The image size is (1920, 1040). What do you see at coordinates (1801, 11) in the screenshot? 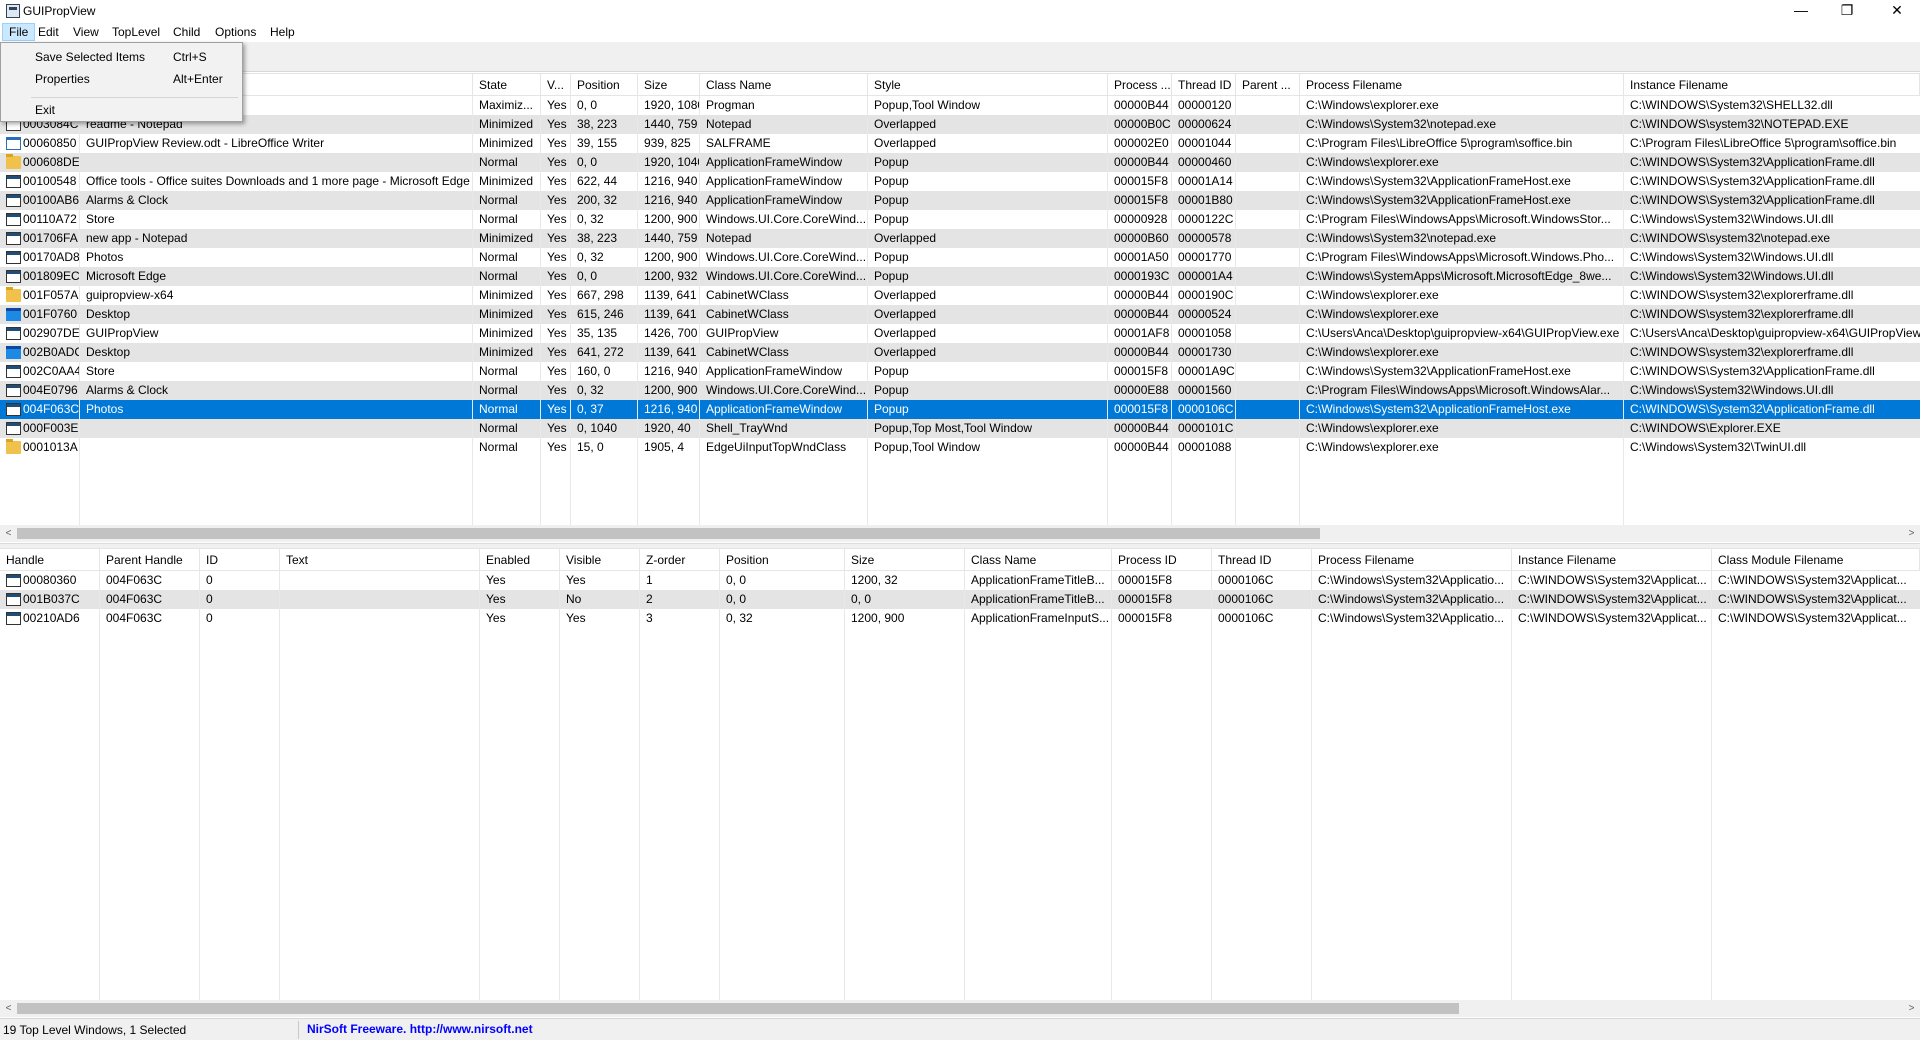
I see `minimize-button: —` at bounding box center [1801, 11].